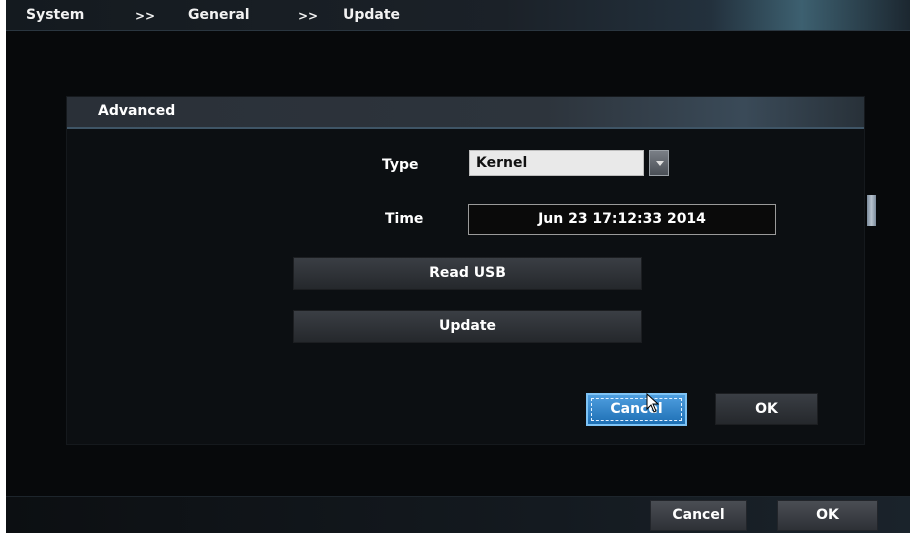 The height and width of the screenshot is (533, 915). I want to click on time-label: Time, so click(404, 219).